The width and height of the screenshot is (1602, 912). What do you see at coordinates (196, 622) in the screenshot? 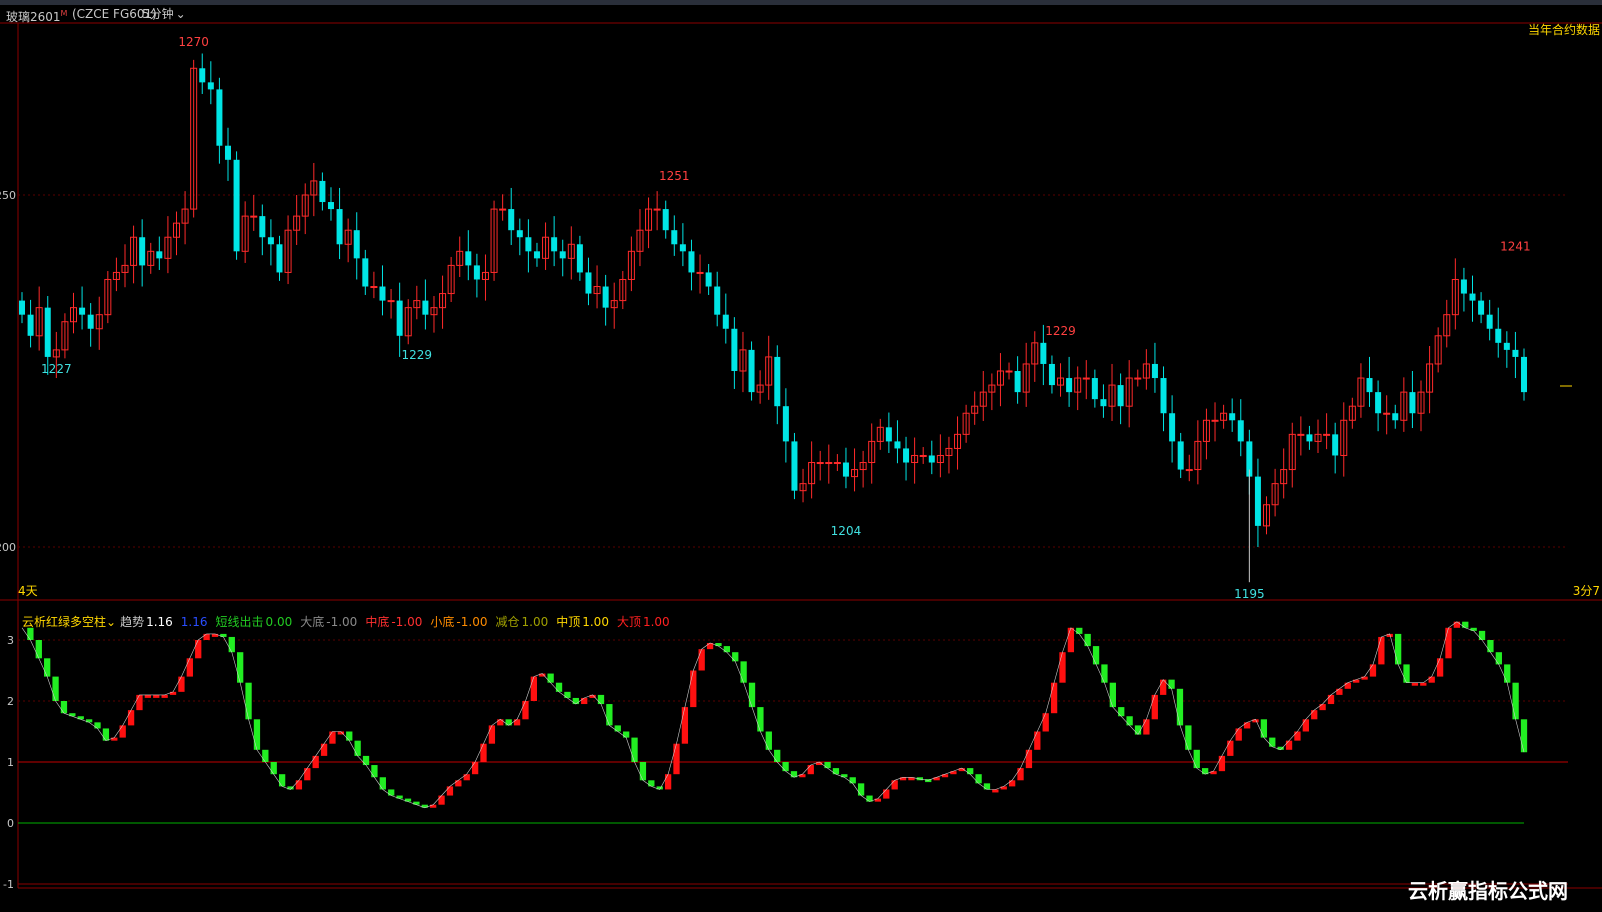
I see `indicator-param: 1.16` at bounding box center [196, 622].